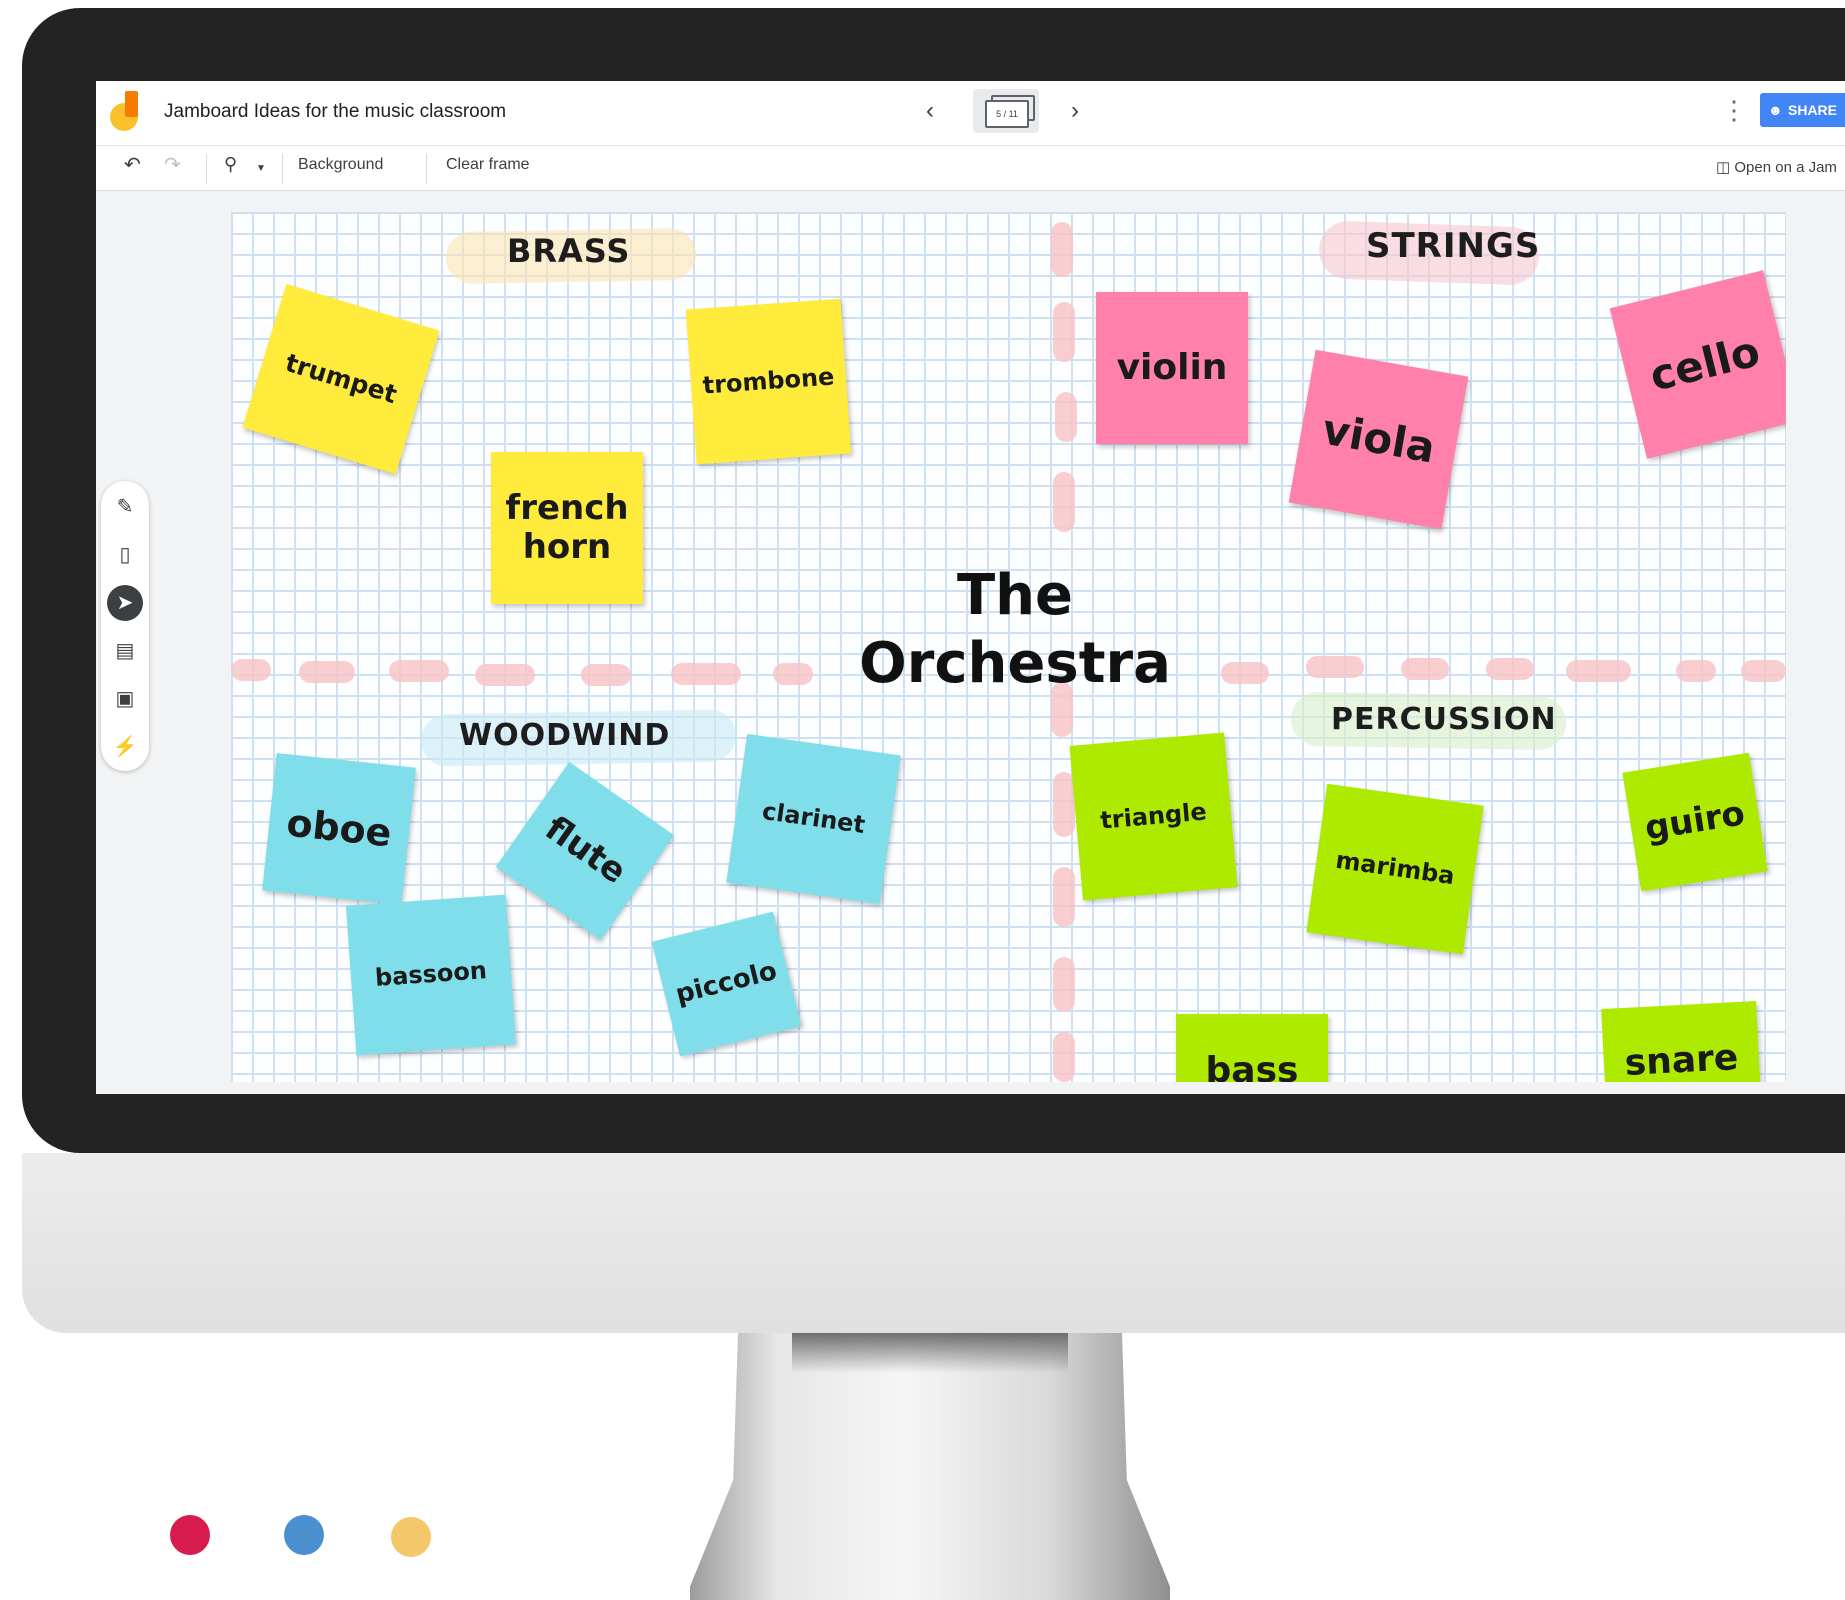 The width and height of the screenshot is (1845, 1600). Describe the element at coordinates (585, 851) in the screenshot. I see `sticky-note-flute: flute` at that location.